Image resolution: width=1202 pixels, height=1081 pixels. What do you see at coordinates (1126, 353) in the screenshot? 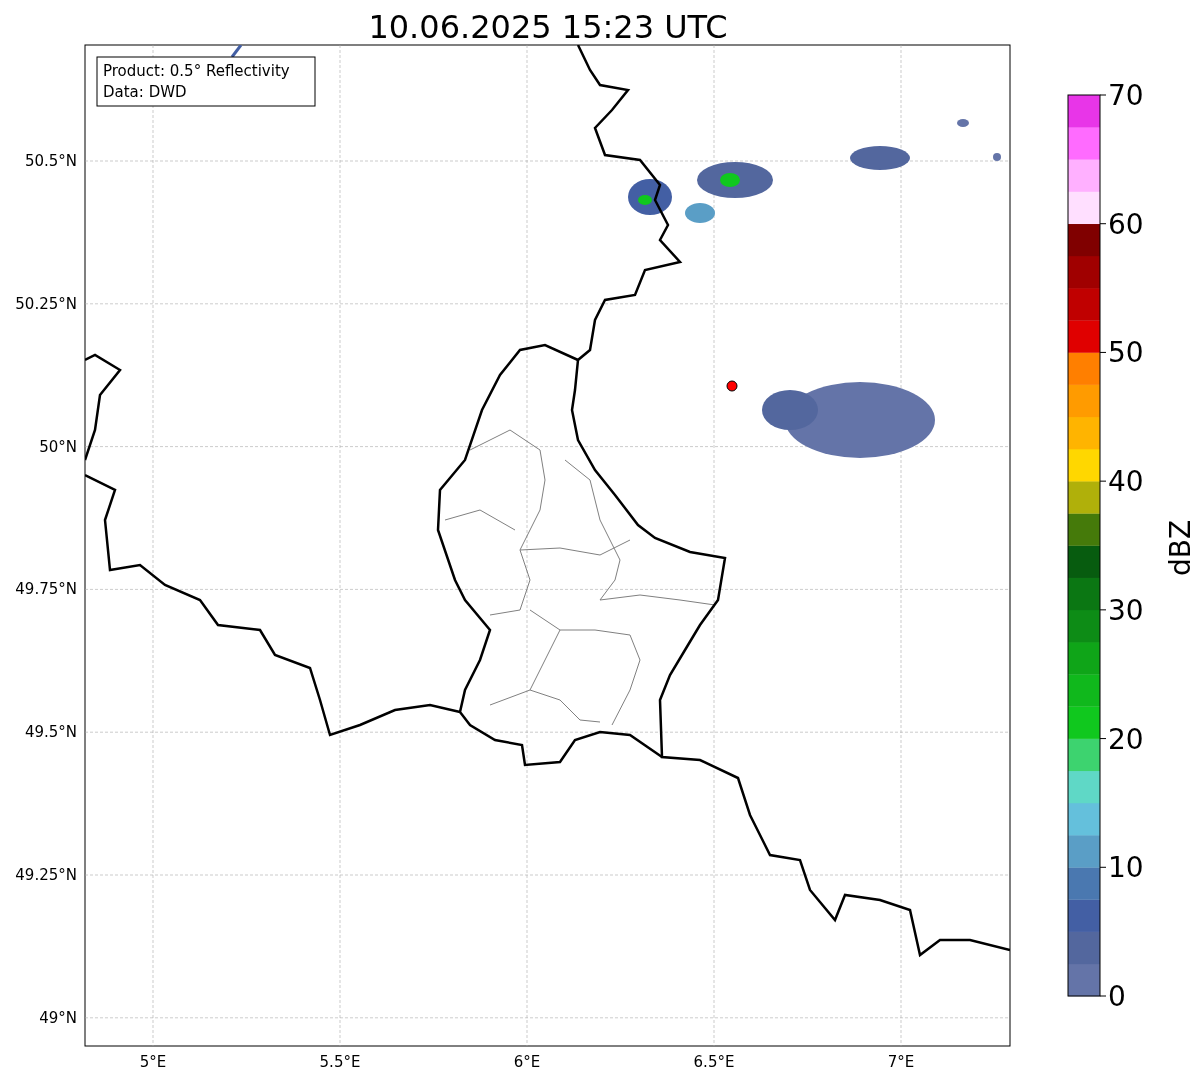
I see `colorbar-tick-label: 50` at bounding box center [1126, 353].